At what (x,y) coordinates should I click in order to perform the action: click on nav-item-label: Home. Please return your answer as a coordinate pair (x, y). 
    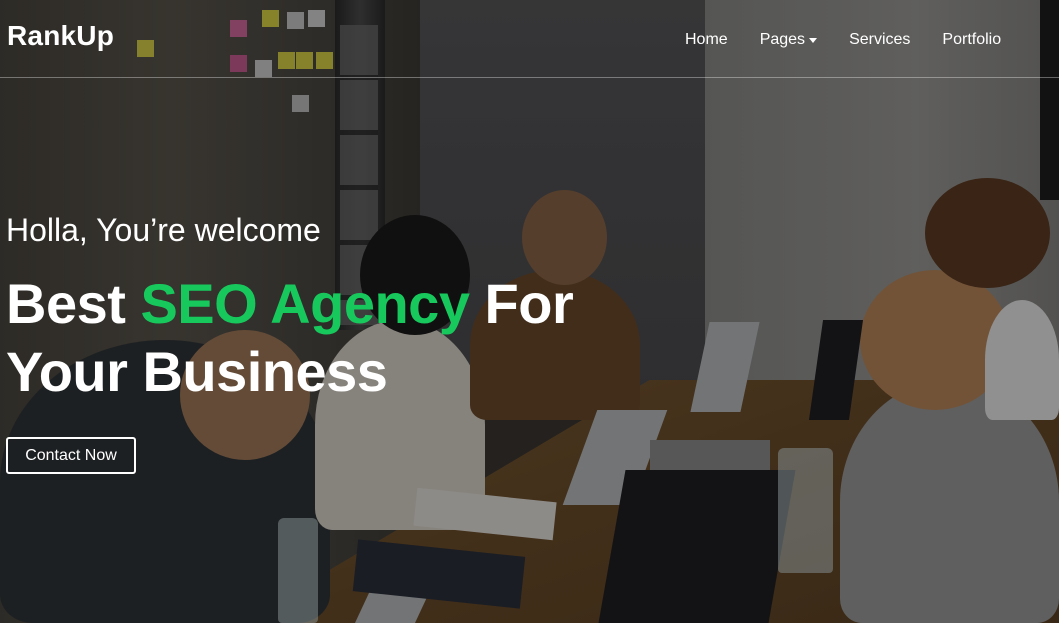
    Looking at the image, I should click on (706, 39).